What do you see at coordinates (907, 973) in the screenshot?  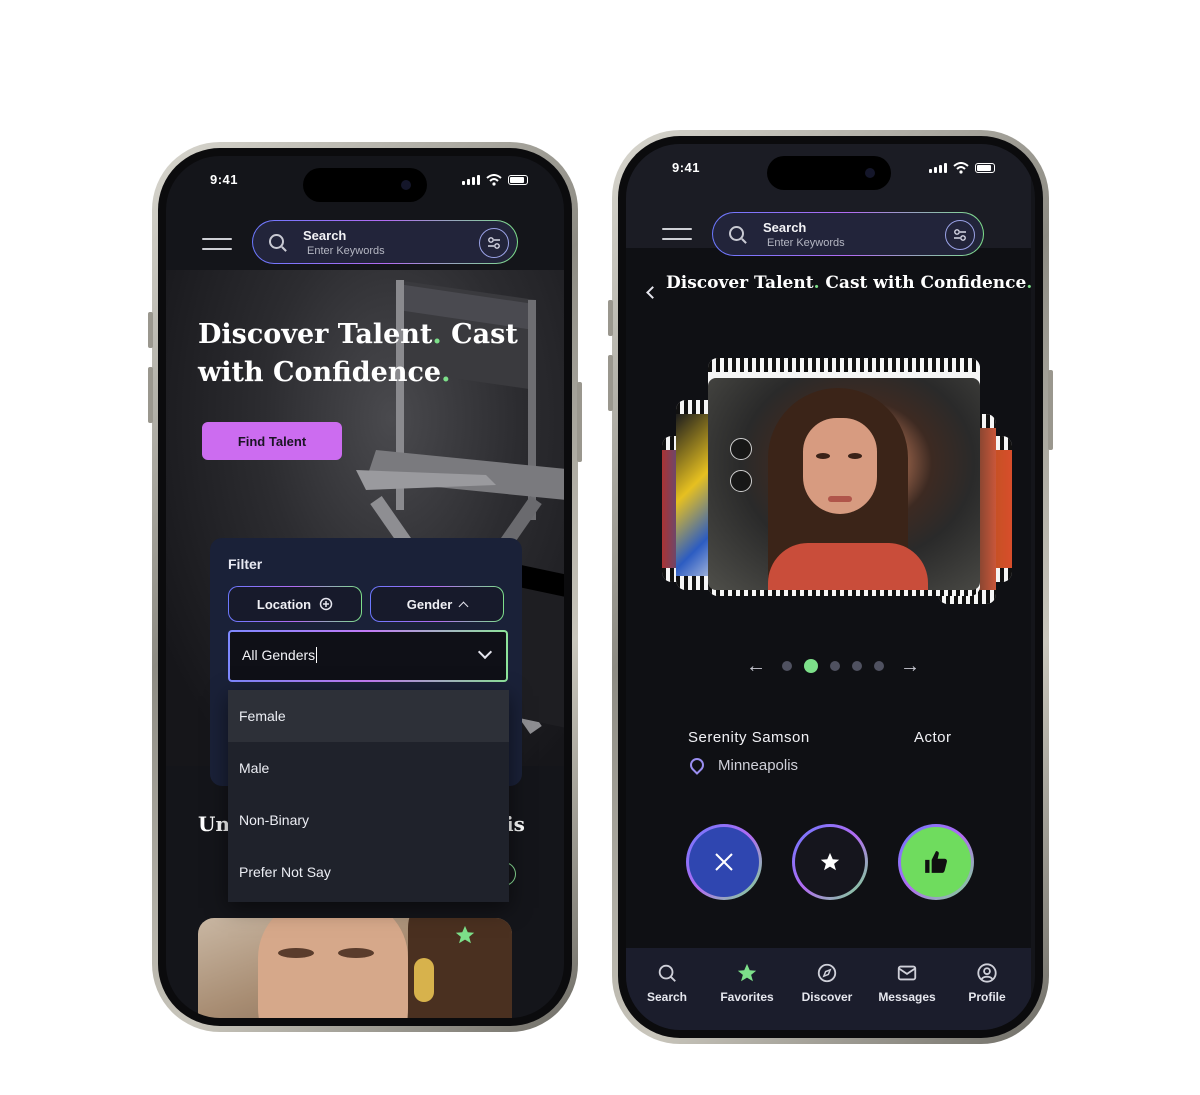 I see `mail-icon` at bounding box center [907, 973].